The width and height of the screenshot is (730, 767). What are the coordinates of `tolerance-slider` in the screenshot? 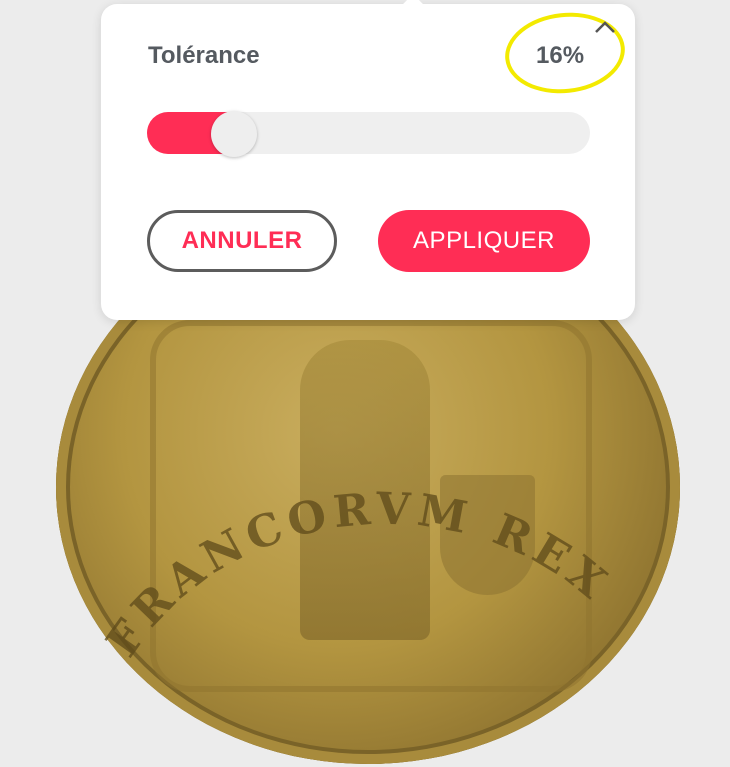 It's located at (368, 134).